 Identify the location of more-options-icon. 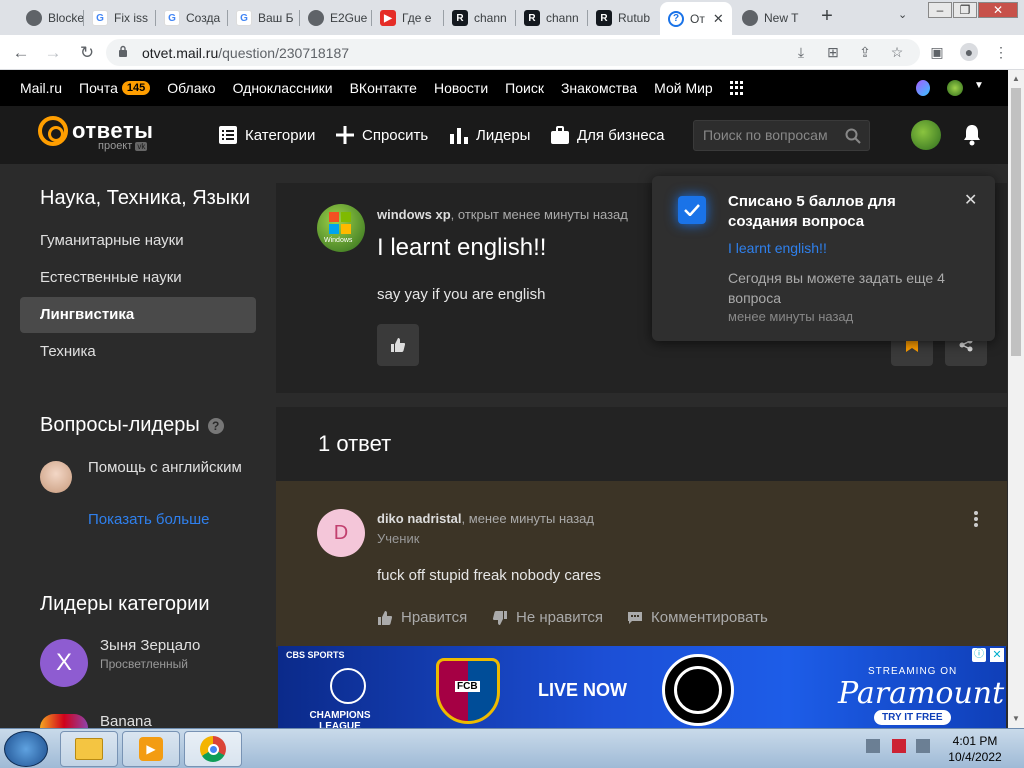
(976, 519).